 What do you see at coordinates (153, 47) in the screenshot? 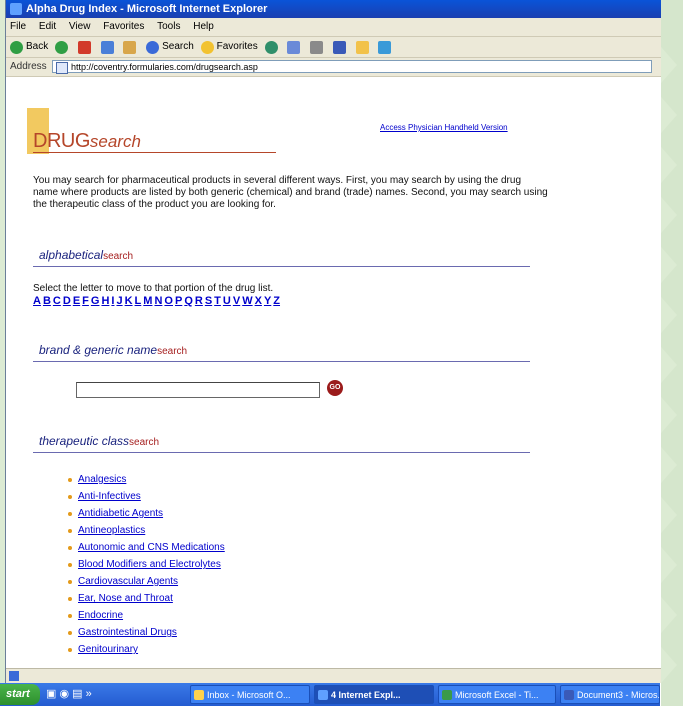
I see `search-icon` at bounding box center [153, 47].